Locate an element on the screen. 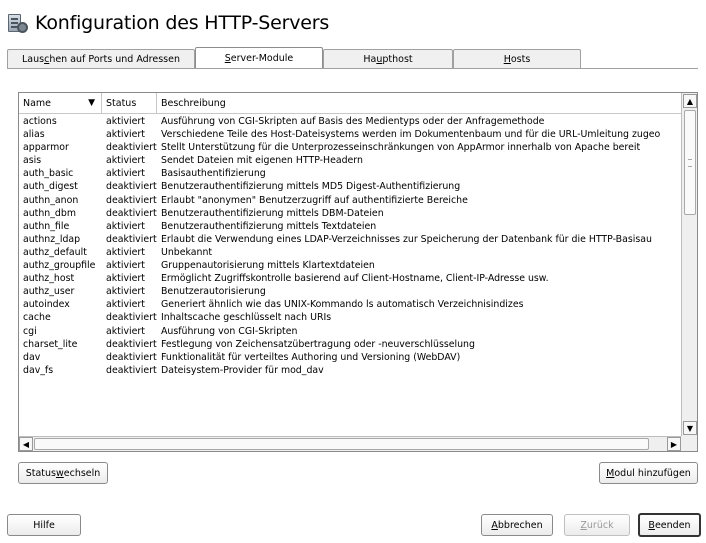  vertical-scrollbar: ▲ ▼ is located at coordinates (689, 264).